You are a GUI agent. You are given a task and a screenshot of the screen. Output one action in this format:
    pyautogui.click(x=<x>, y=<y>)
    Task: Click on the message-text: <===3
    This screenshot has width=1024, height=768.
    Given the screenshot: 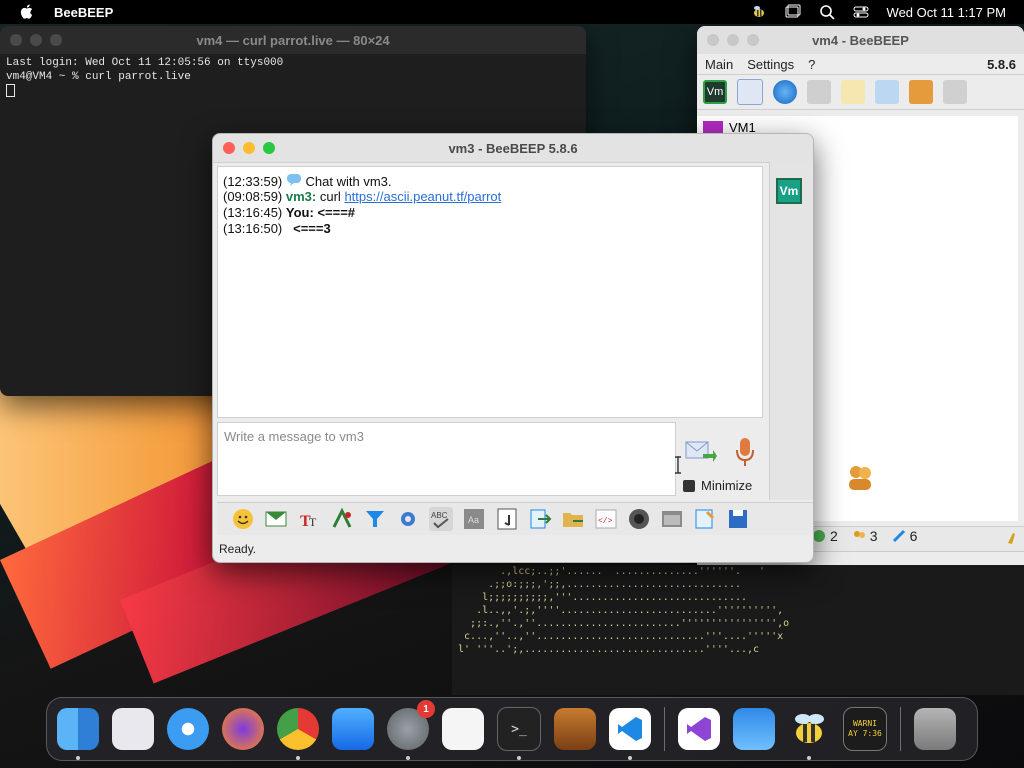 What is the action you would take?
    pyautogui.click(x=312, y=228)
    